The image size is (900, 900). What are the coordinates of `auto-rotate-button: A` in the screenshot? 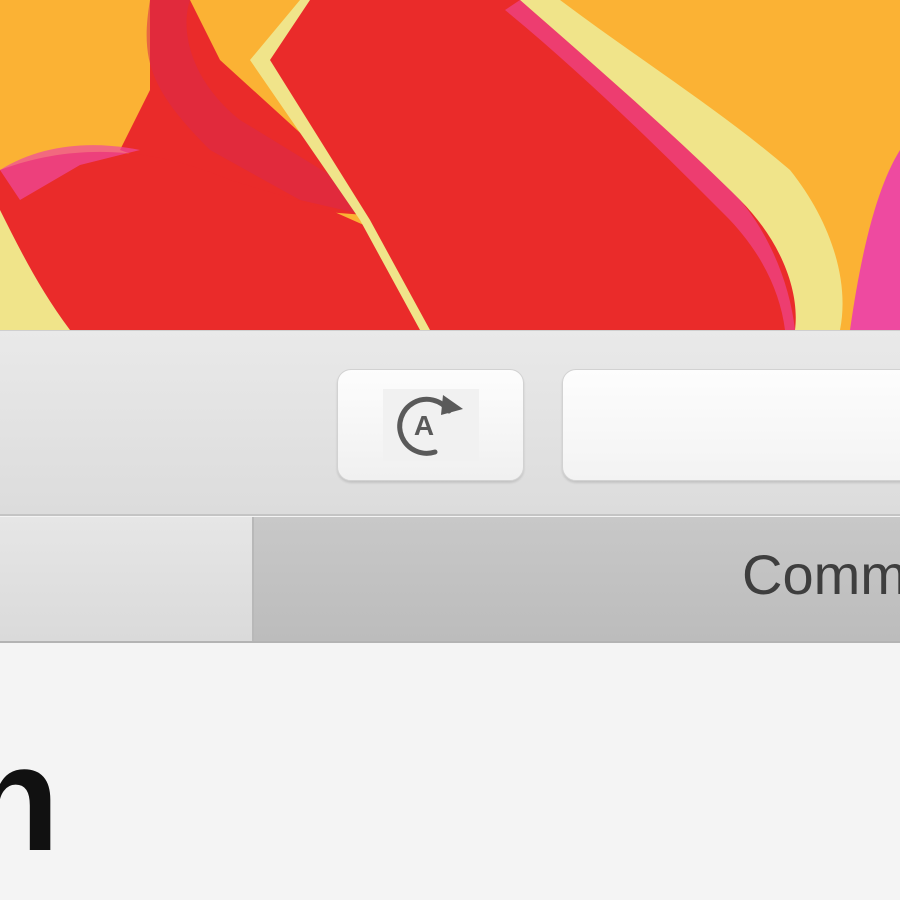 It's located at (430, 425).